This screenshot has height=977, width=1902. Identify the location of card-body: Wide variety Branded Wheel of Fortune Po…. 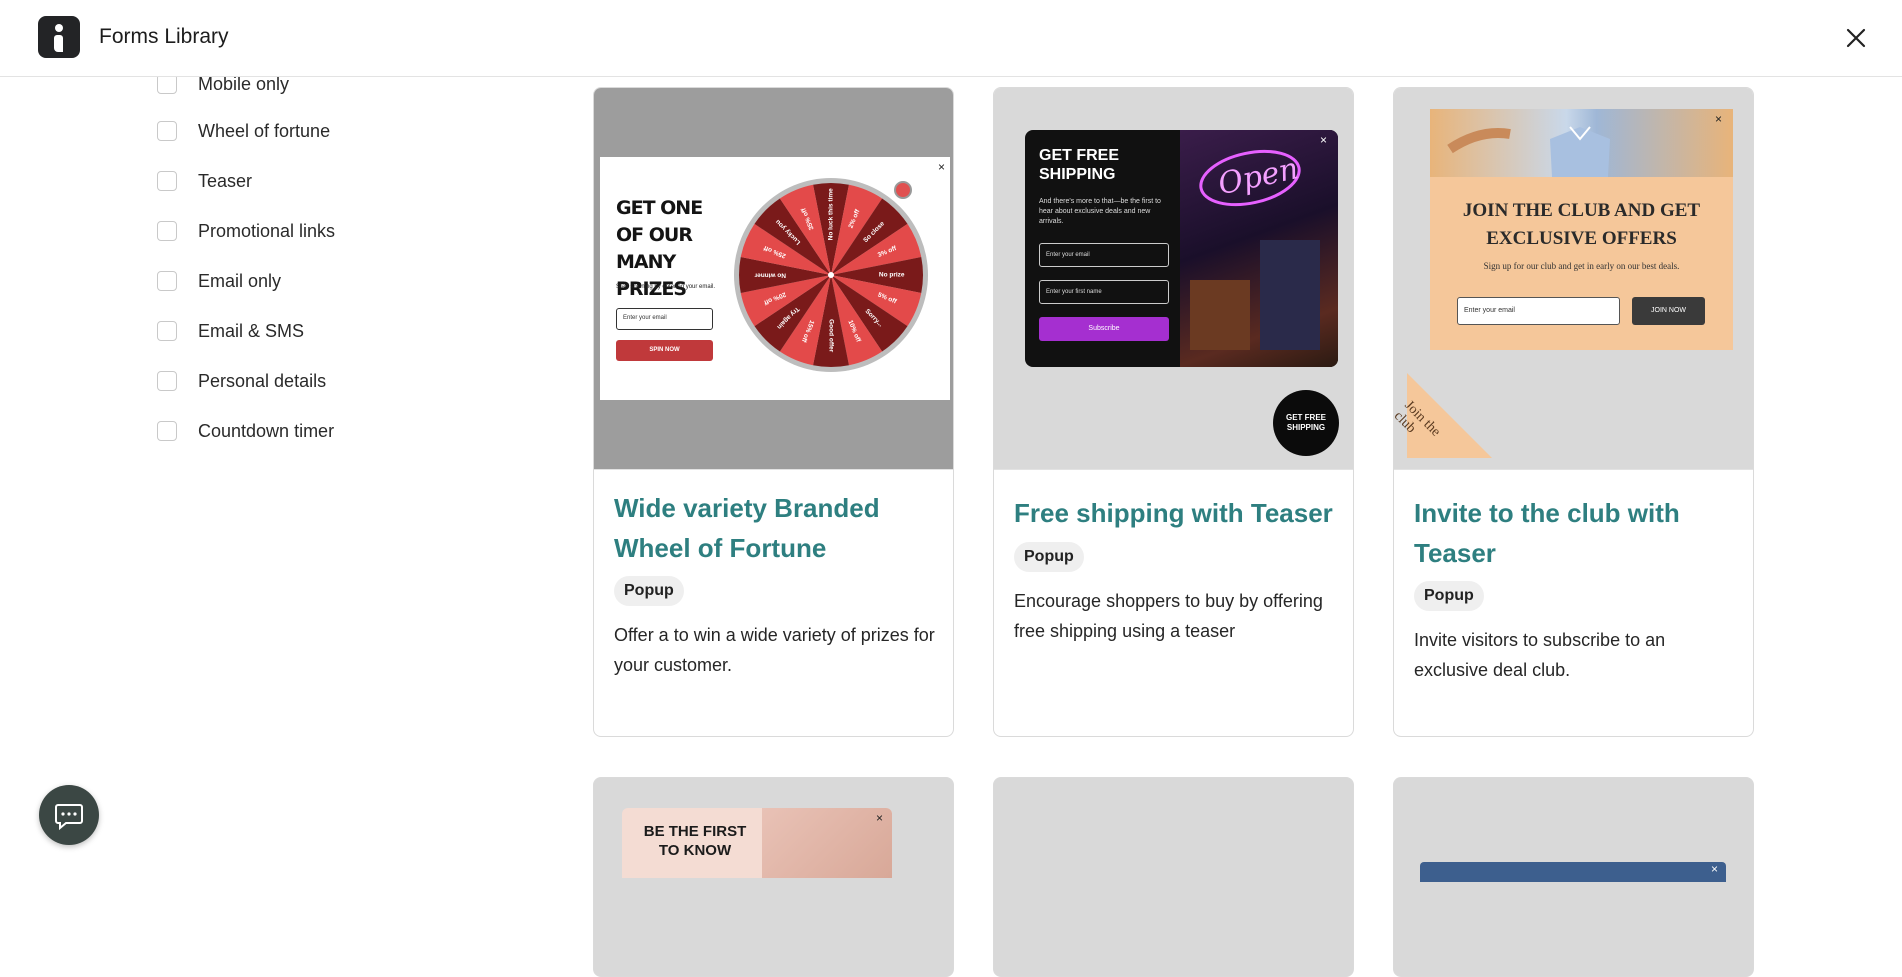
(773, 572).